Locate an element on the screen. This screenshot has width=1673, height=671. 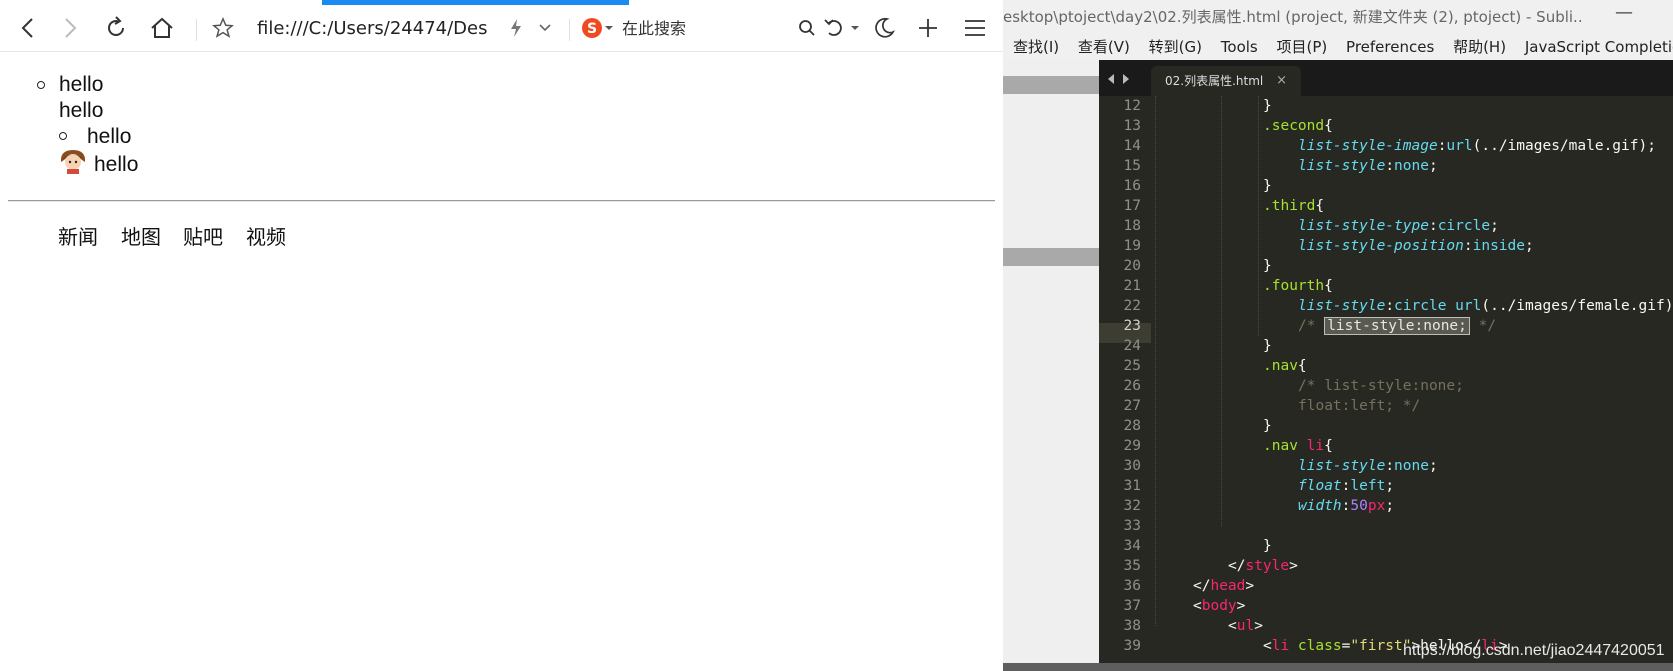
line-number: 38 is located at coordinates (1132, 626).